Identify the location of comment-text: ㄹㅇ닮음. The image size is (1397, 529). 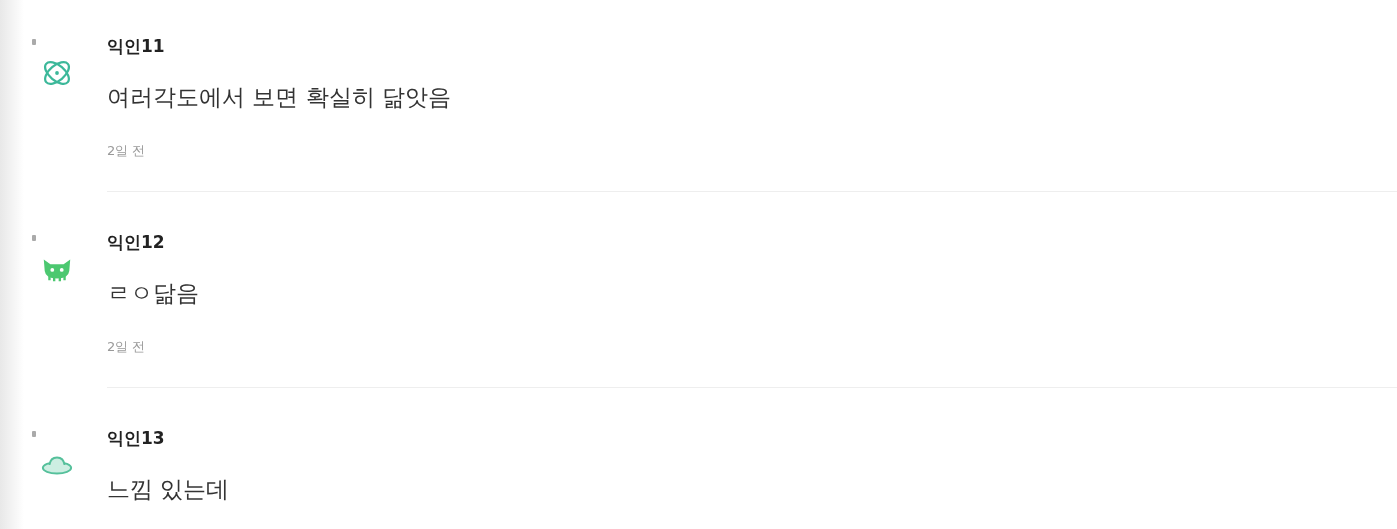
(153, 293).